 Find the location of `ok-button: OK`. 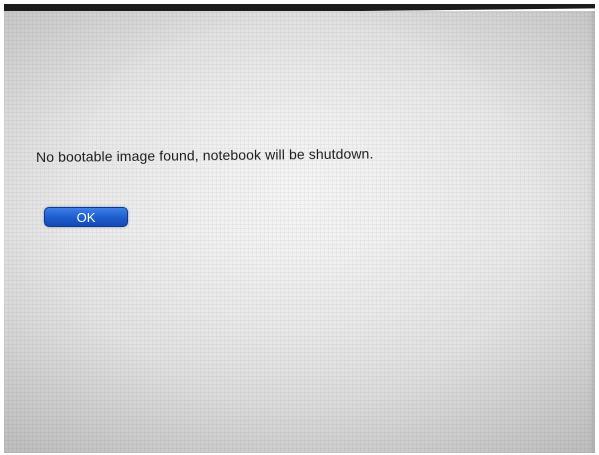

ok-button: OK is located at coordinates (86, 217).